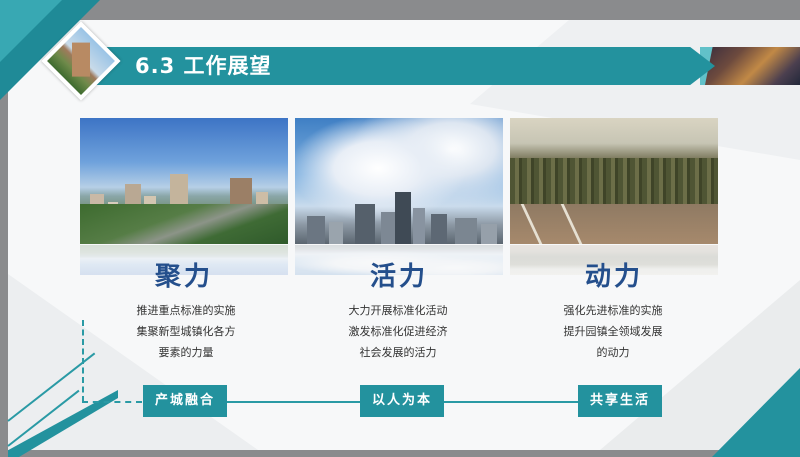 The width and height of the screenshot is (800, 457). What do you see at coordinates (752, 66) in the screenshot?
I see `title-city-image` at bounding box center [752, 66].